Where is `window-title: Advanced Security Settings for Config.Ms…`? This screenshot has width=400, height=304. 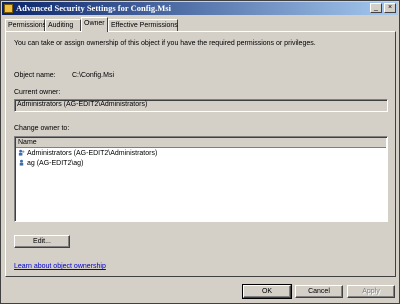
window-title: Advanced Security Settings for Config.Ms… is located at coordinates (93, 8).